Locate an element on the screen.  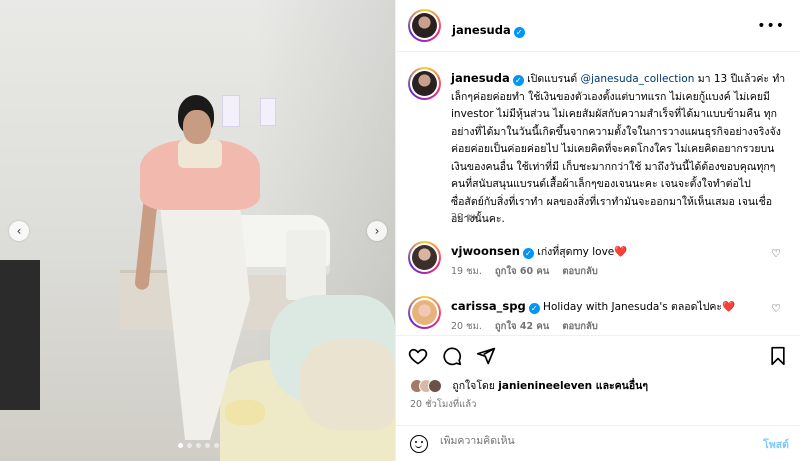
caption-username: janesuda is located at coordinates (480, 78).